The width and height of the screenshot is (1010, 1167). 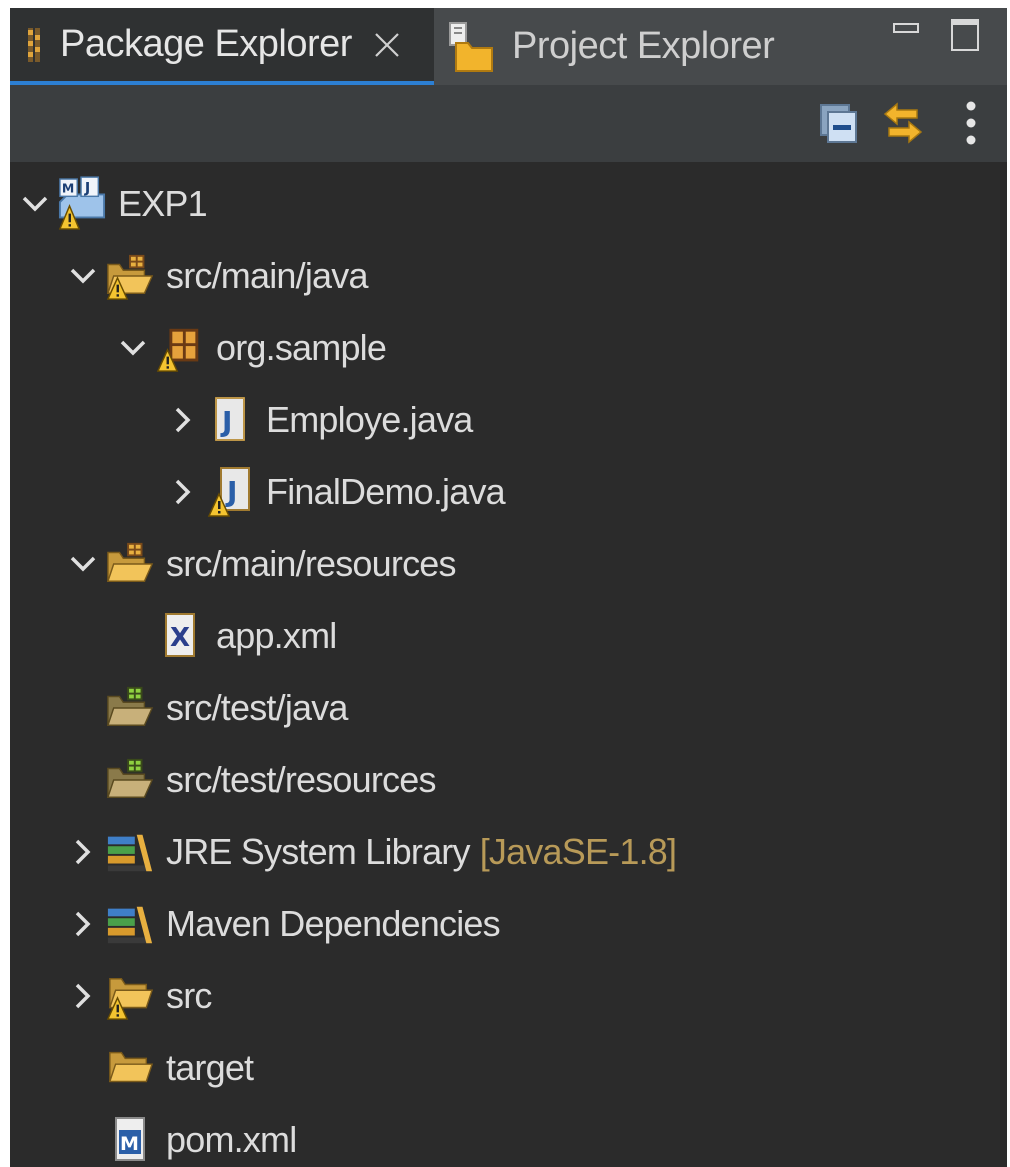 I want to click on tree-item-label: Employe.java, so click(x=369, y=419).